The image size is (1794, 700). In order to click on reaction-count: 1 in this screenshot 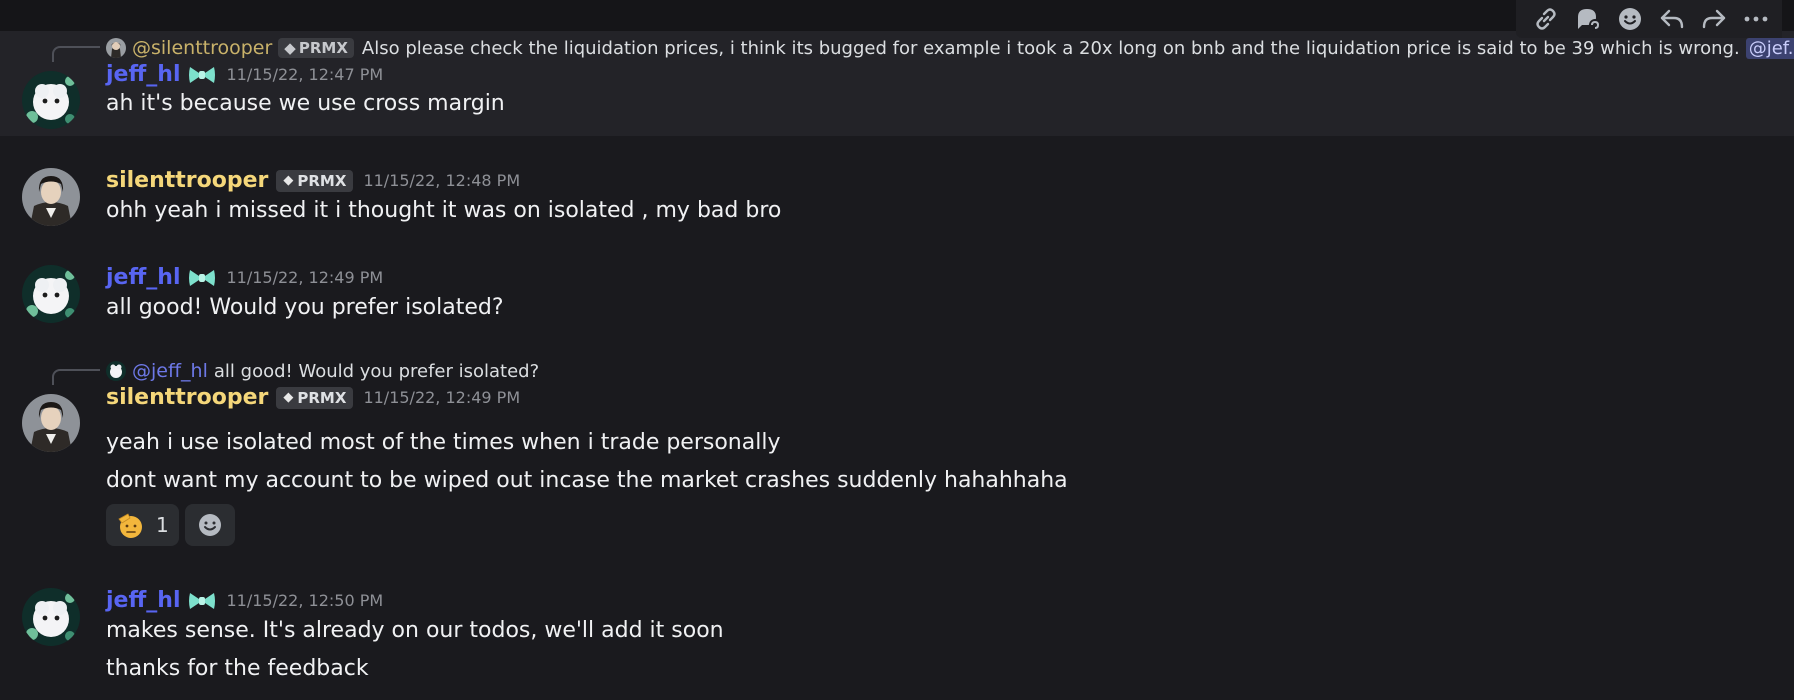, I will do `click(162, 525)`.